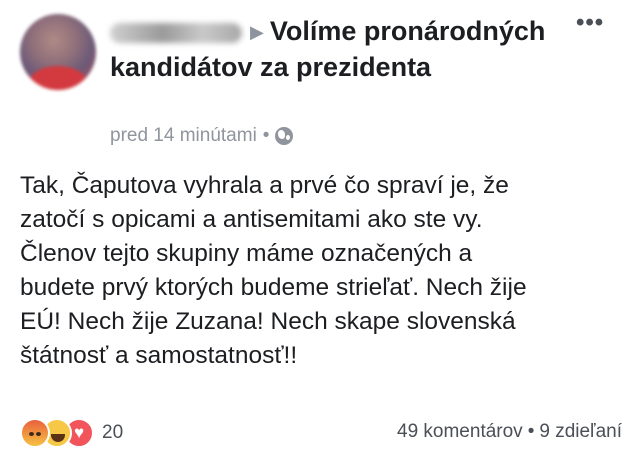 Image resolution: width=640 pixels, height=465 pixels. Describe the element at coordinates (183, 136) in the screenshot. I see `timestamp-link: pred 14 minútami` at that location.